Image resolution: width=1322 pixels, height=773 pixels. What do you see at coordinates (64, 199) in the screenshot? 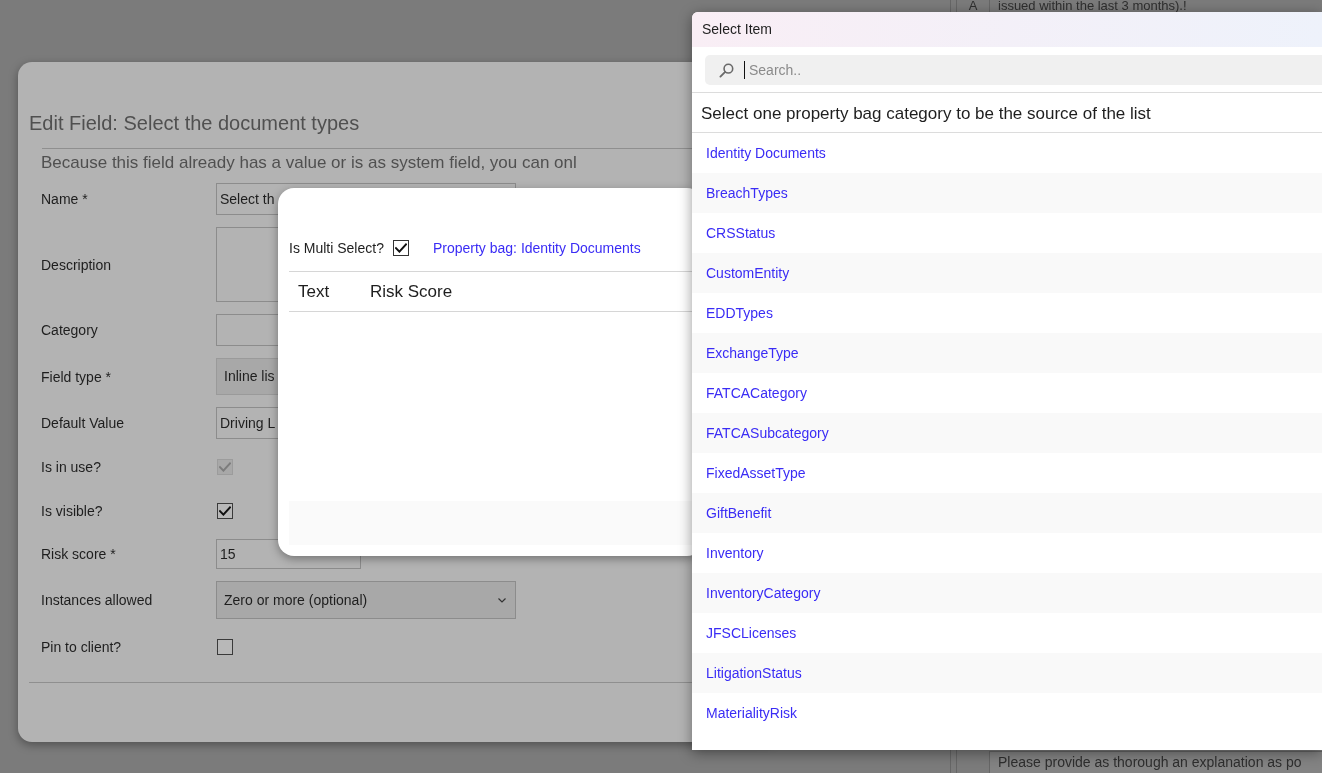
I see `field-label: Name *` at bounding box center [64, 199].